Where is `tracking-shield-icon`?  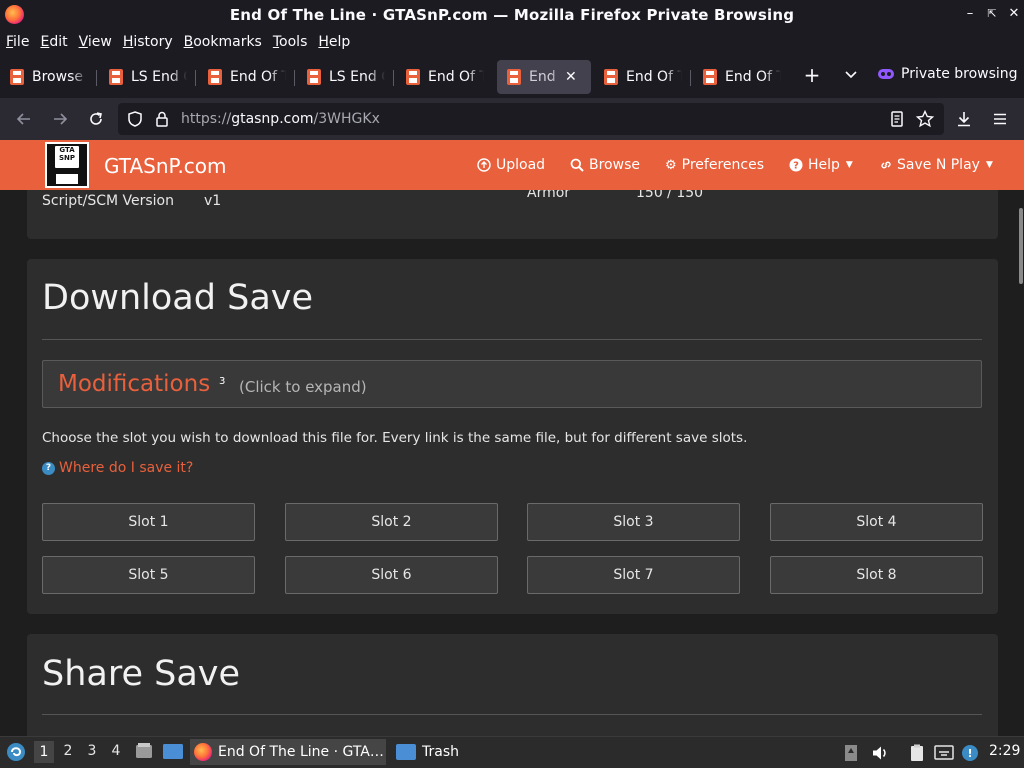 tracking-shield-icon is located at coordinates (135, 119).